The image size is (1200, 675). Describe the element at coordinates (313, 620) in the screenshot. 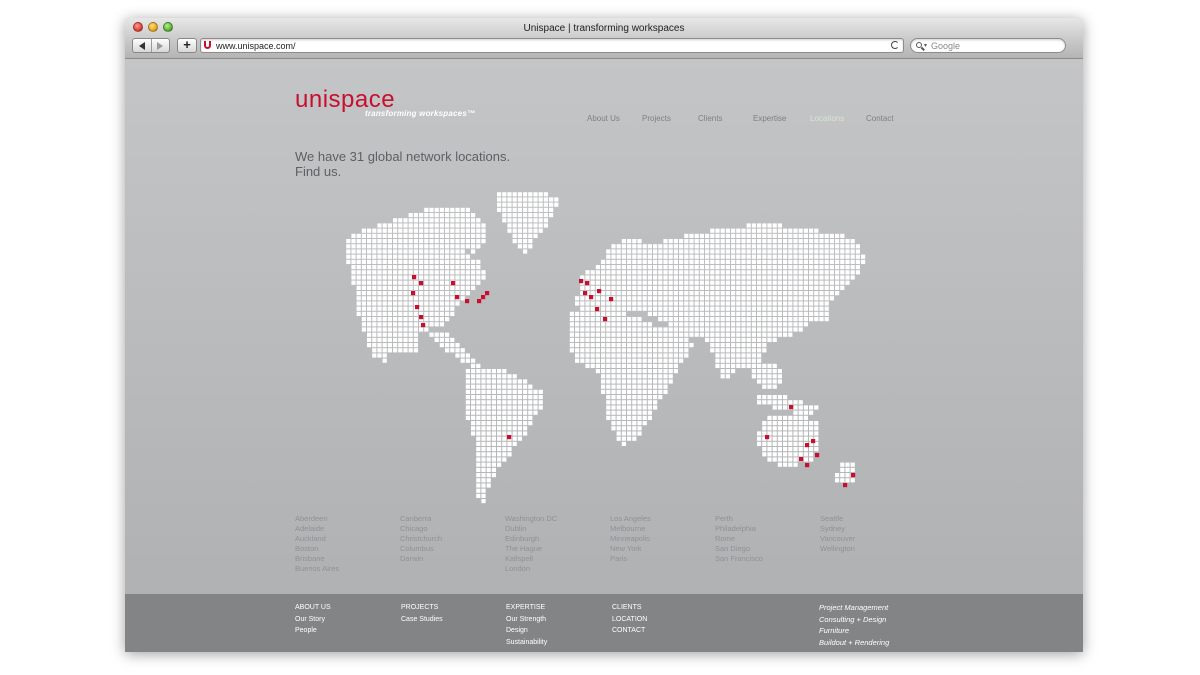

I see `footer-our-story-link: Our Story` at that location.